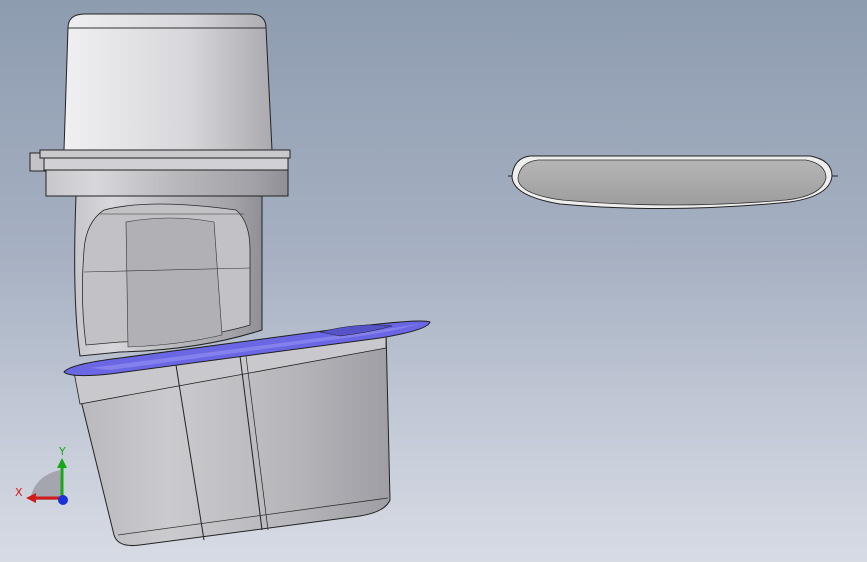  Describe the element at coordinates (168, 82) in the screenshot. I see `housing-top-cap` at that location.